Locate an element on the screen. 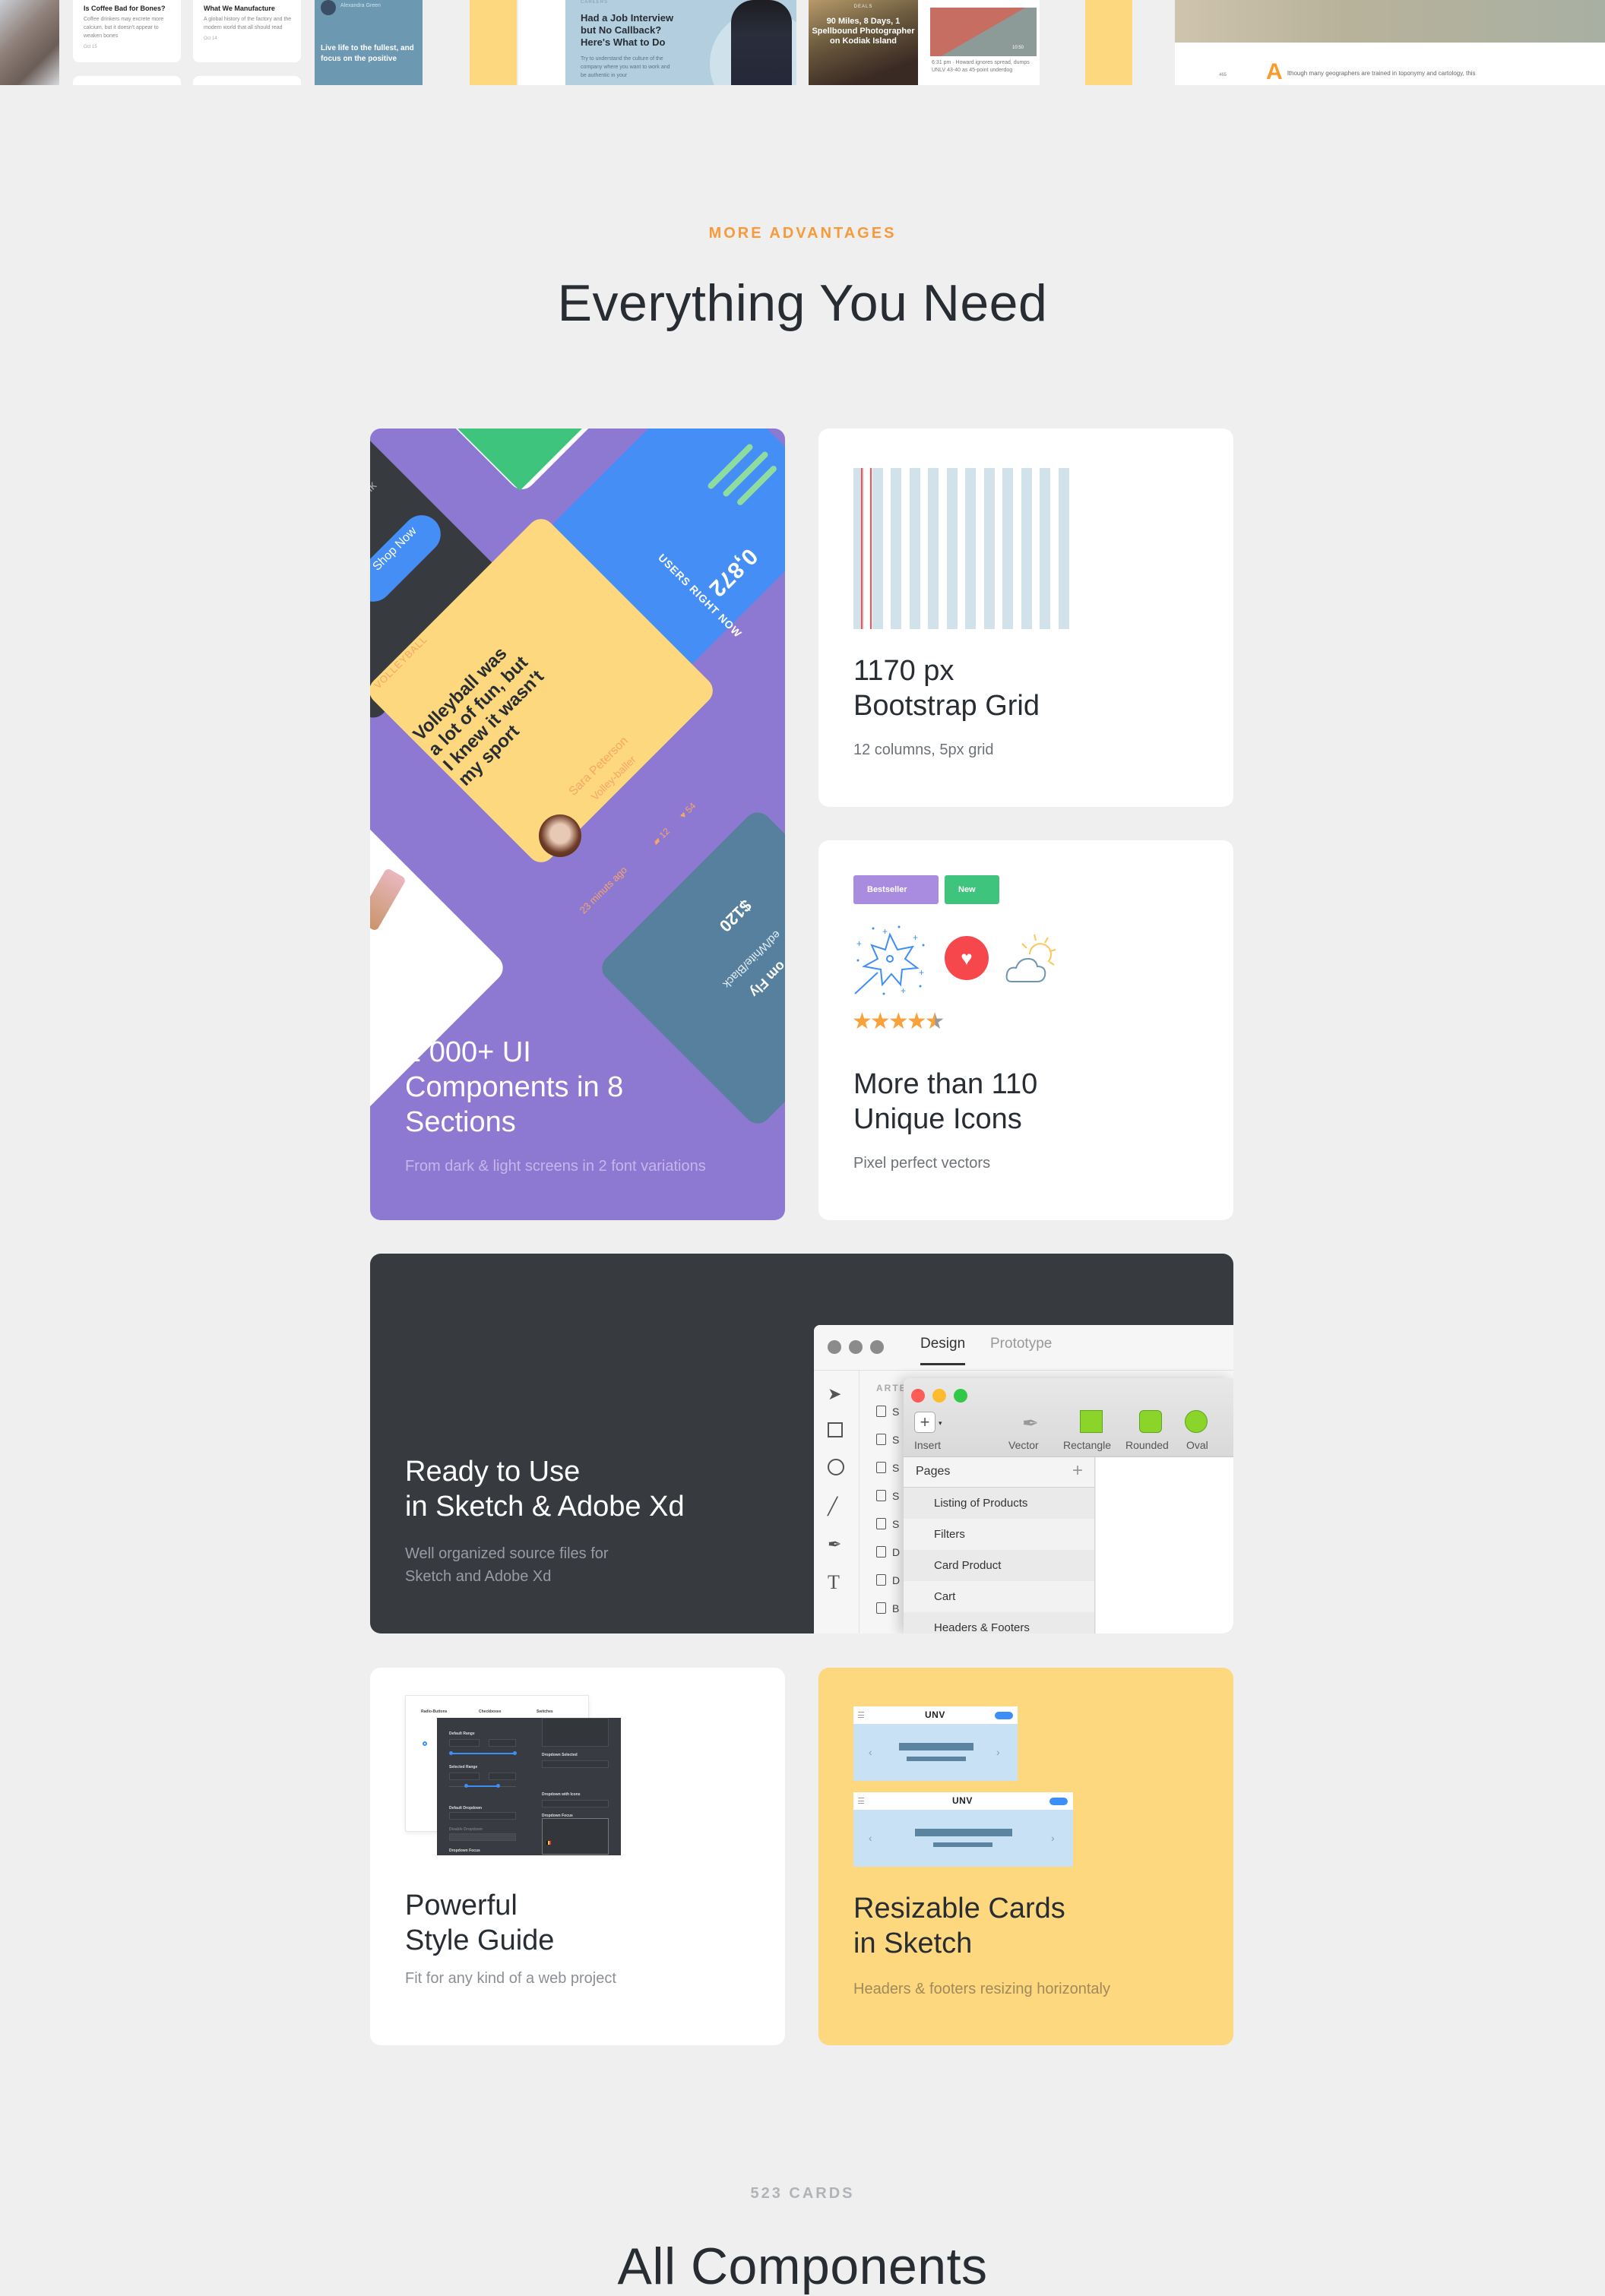  bestseller-badge: Bestseller is located at coordinates (896, 889).